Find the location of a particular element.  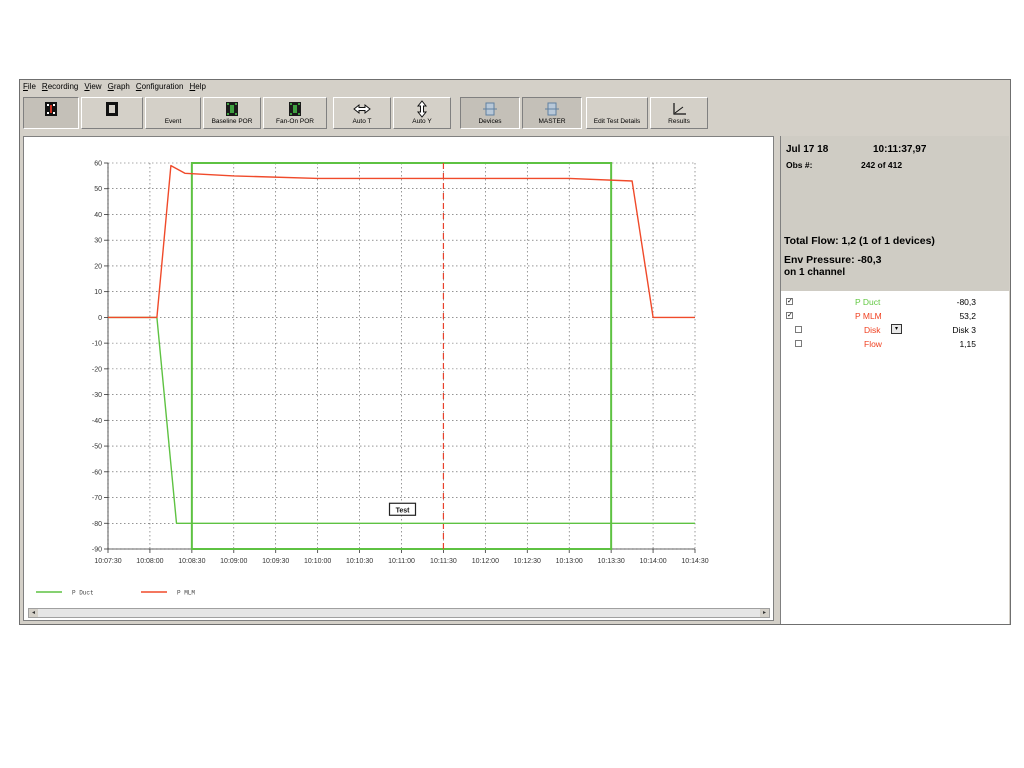

y-tick-label: 40 is located at coordinates (98, 215).